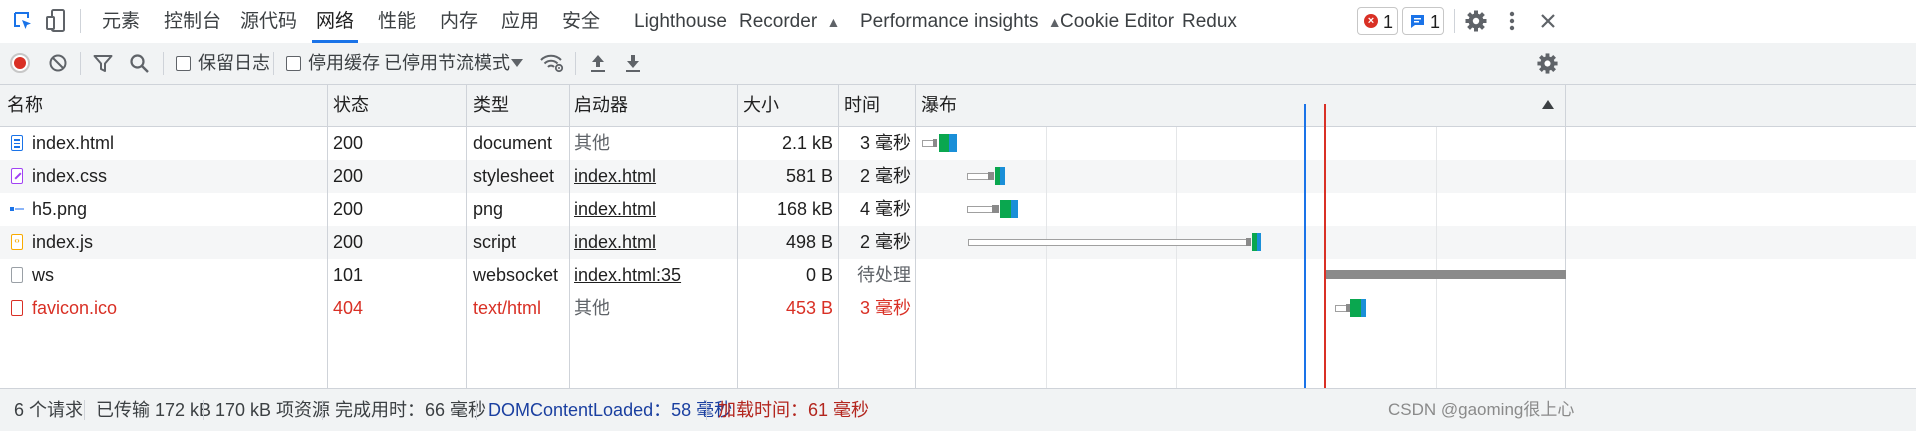  I want to click on tab-elements: 元素, so click(121, 21).